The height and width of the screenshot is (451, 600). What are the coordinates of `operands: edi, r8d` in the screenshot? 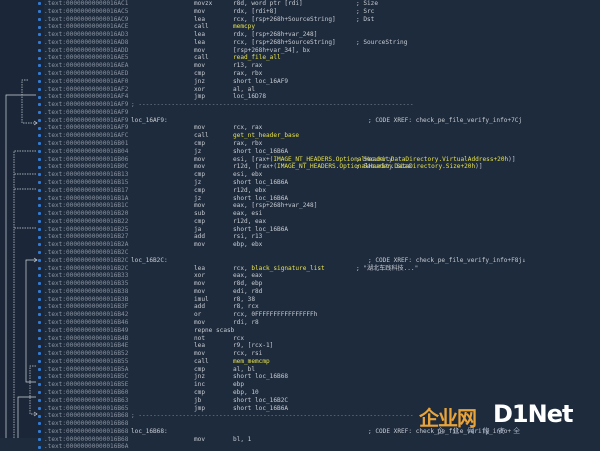 It's located at (247, 292).